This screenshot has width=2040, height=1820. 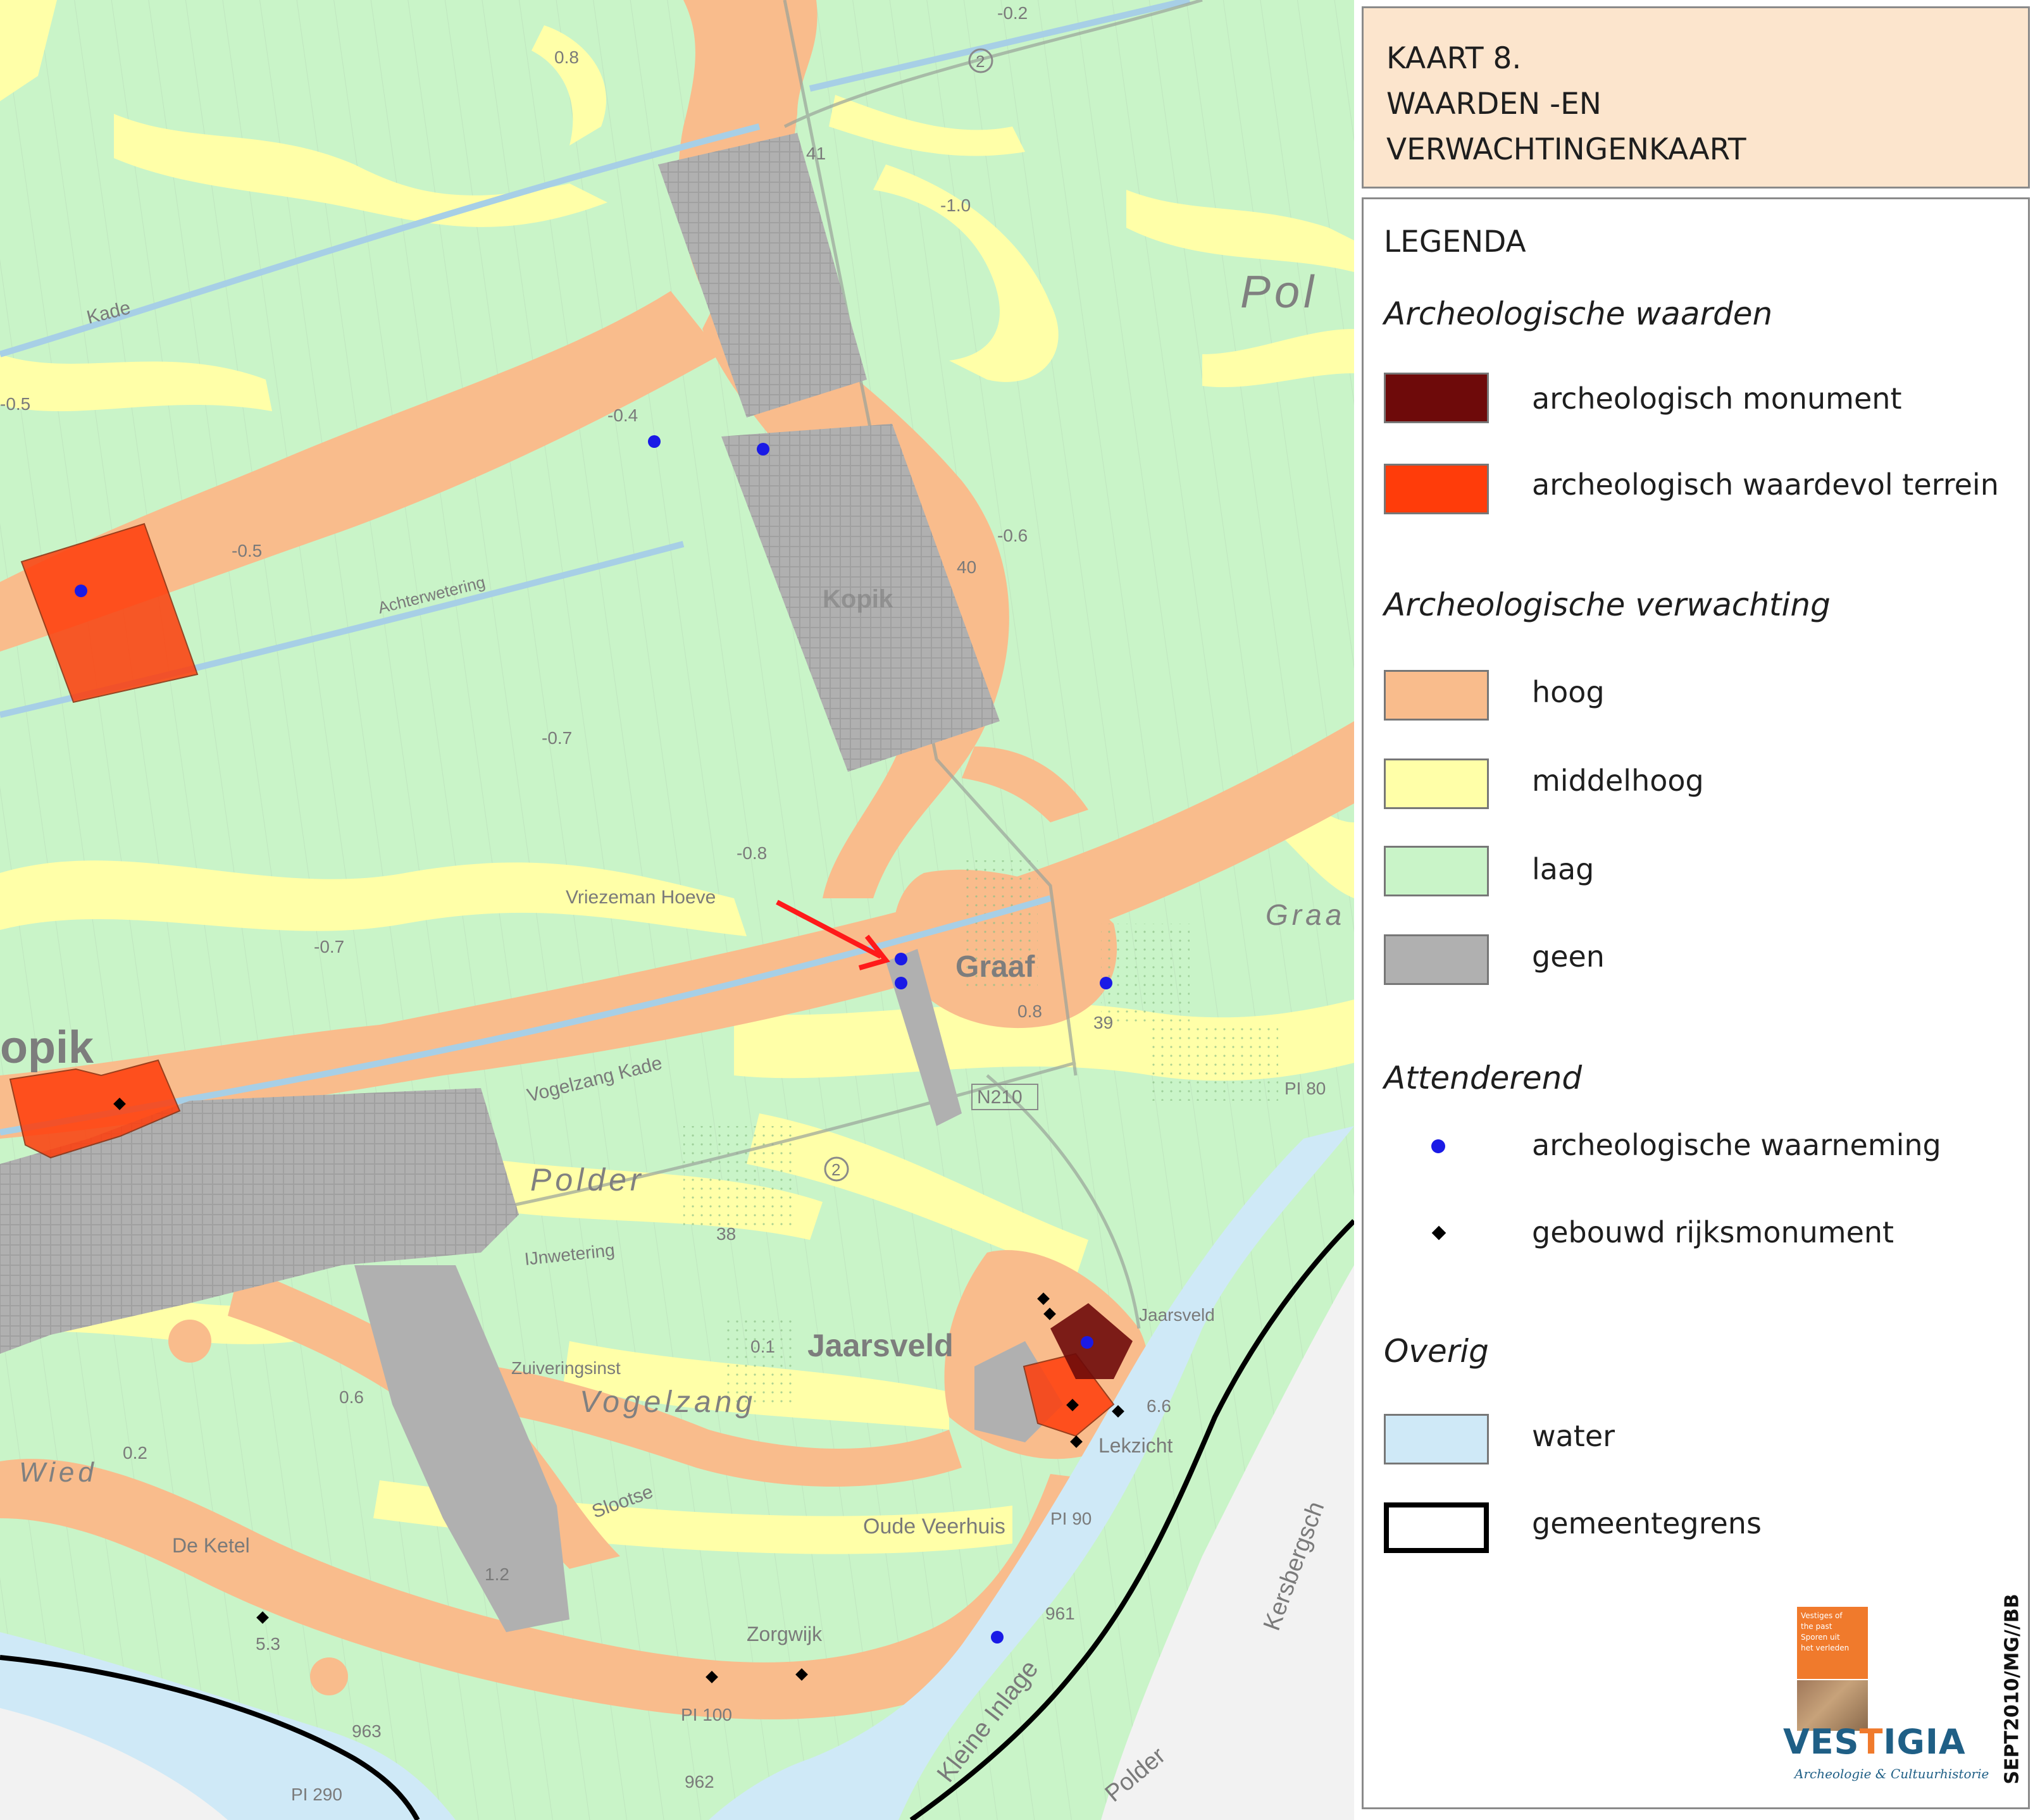 What do you see at coordinates (1071, 1518) in the screenshot?
I see `map-label-pl90: PI 90` at bounding box center [1071, 1518].